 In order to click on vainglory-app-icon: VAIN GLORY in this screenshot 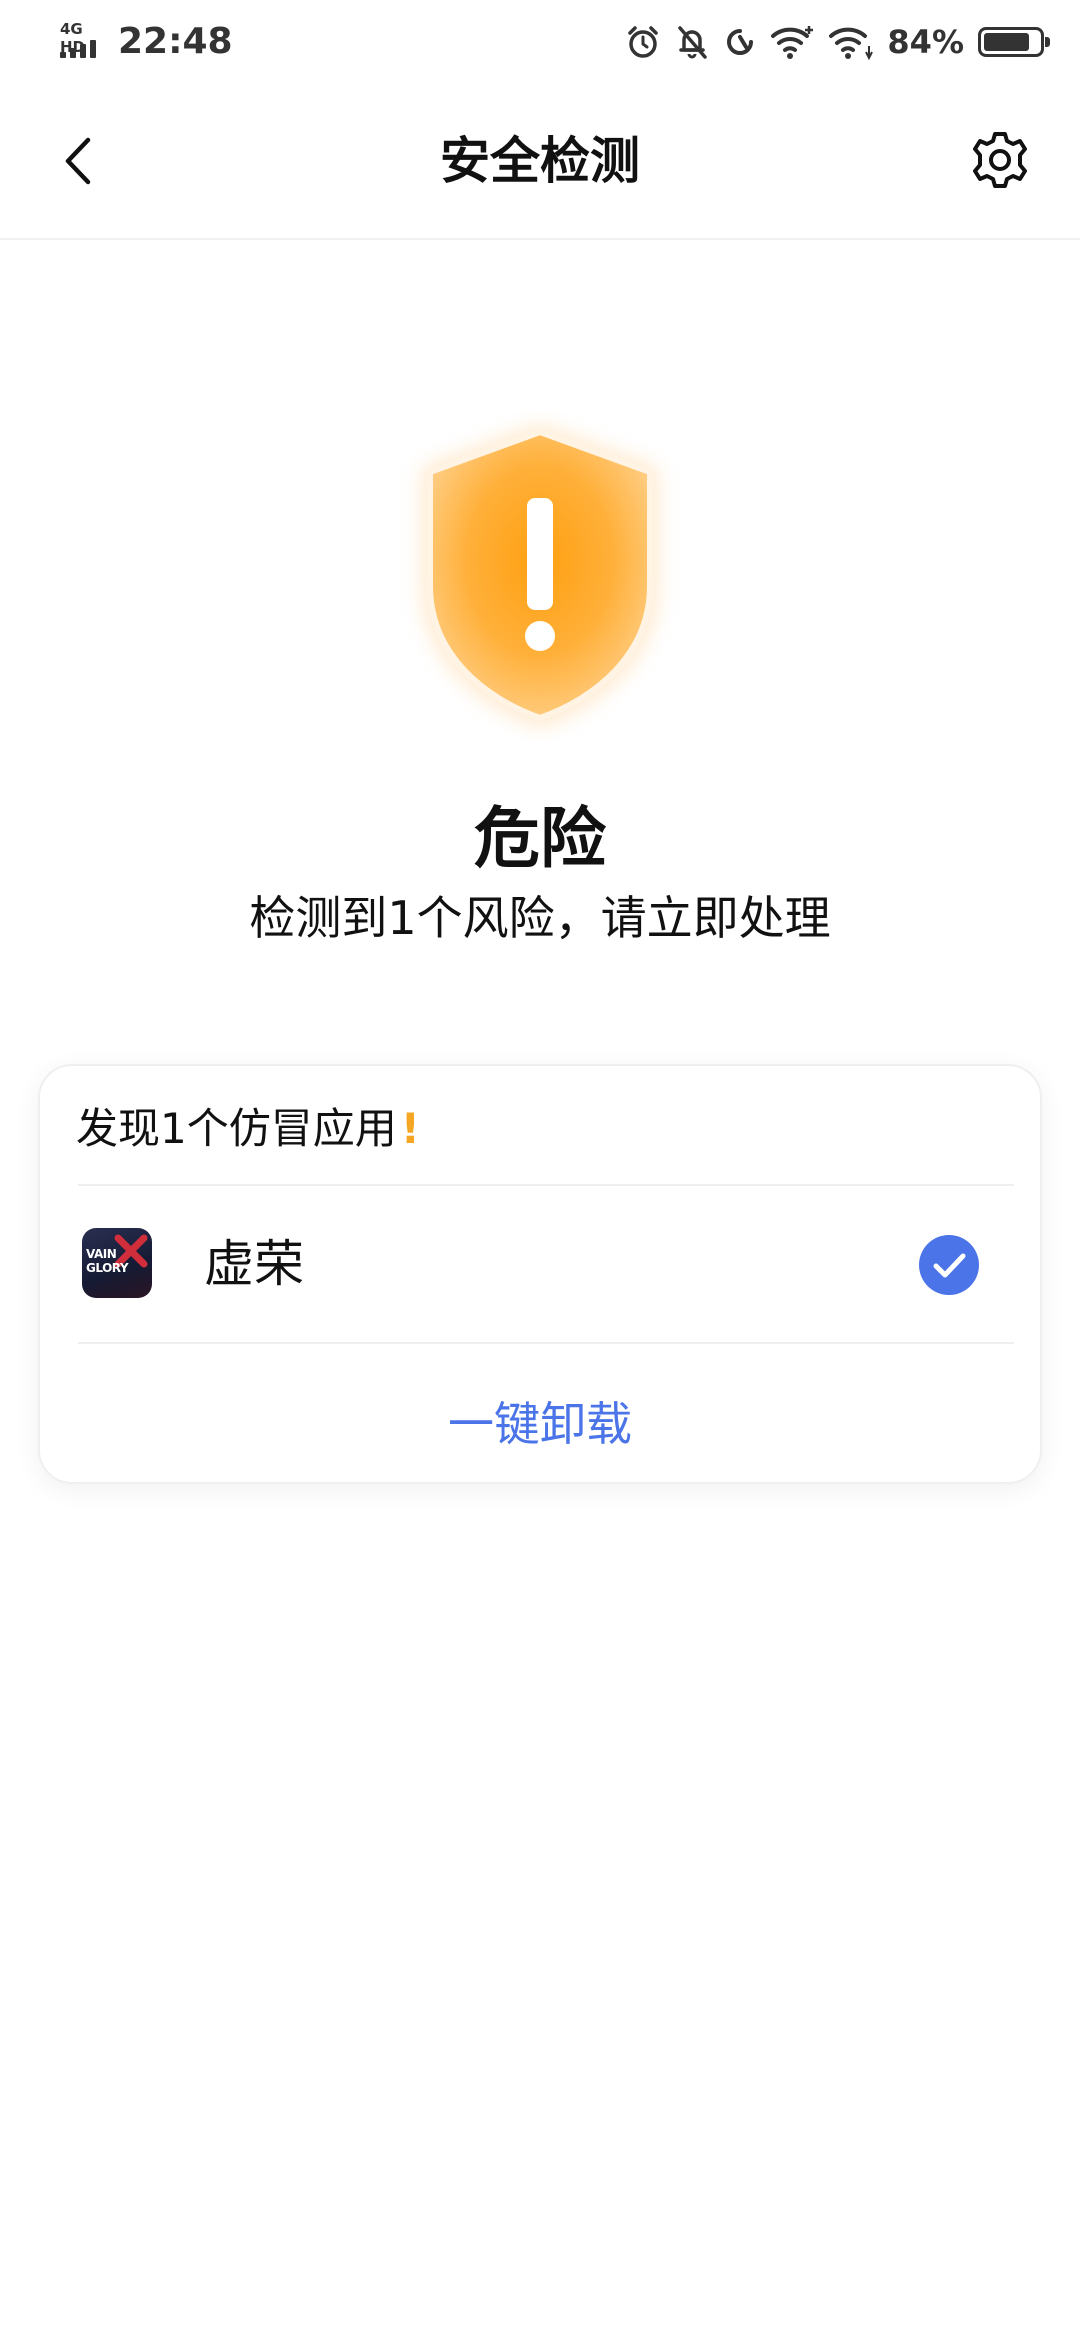, I will do `click(117, 1263)`.